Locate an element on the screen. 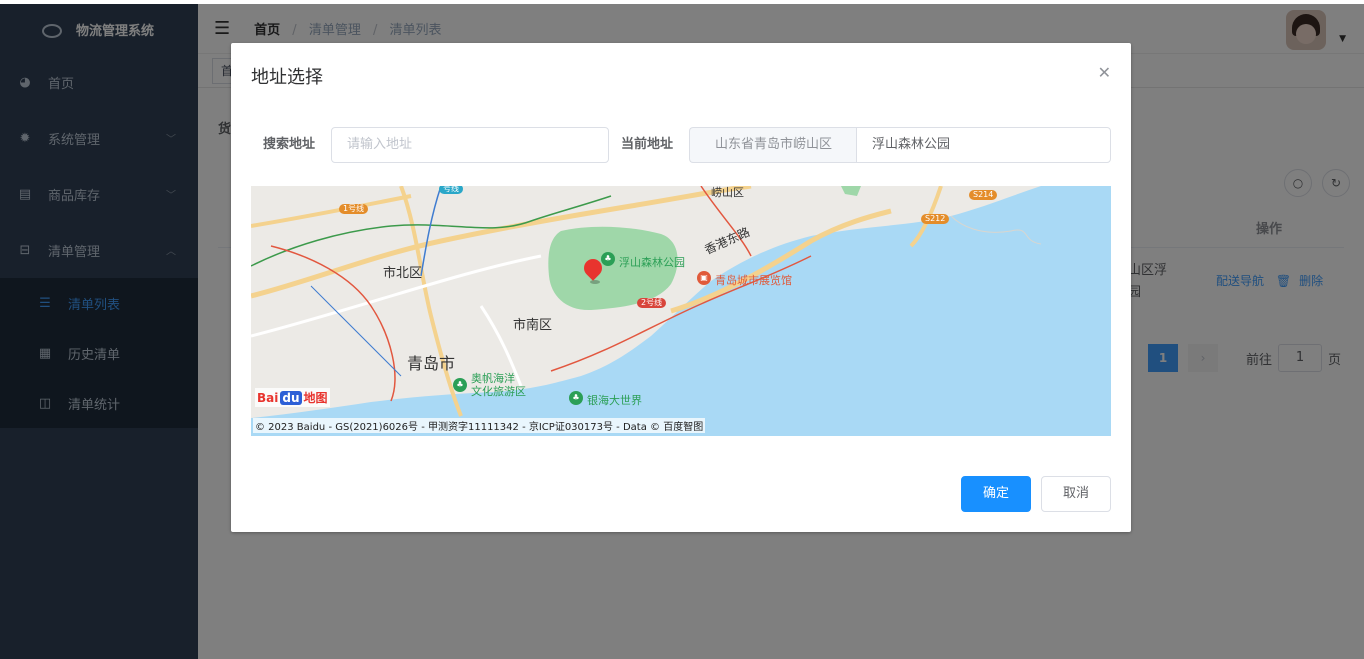  olympic-poi-icon: ♣ is located at coordinates (460, 385).